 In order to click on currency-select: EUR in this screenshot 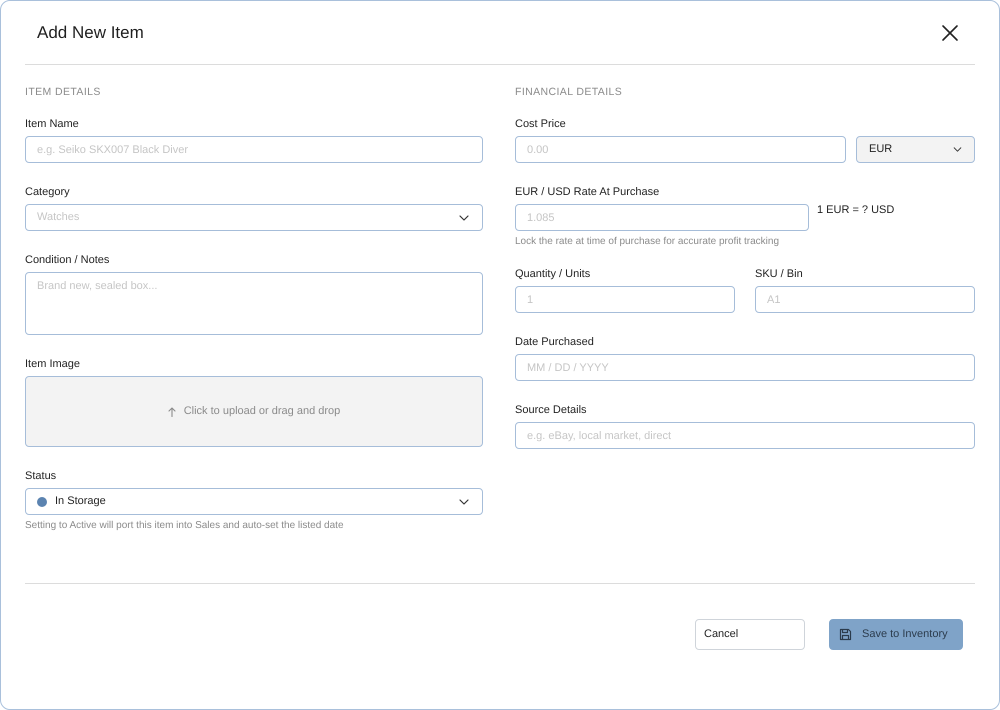, I will do `click(915, 149)`.